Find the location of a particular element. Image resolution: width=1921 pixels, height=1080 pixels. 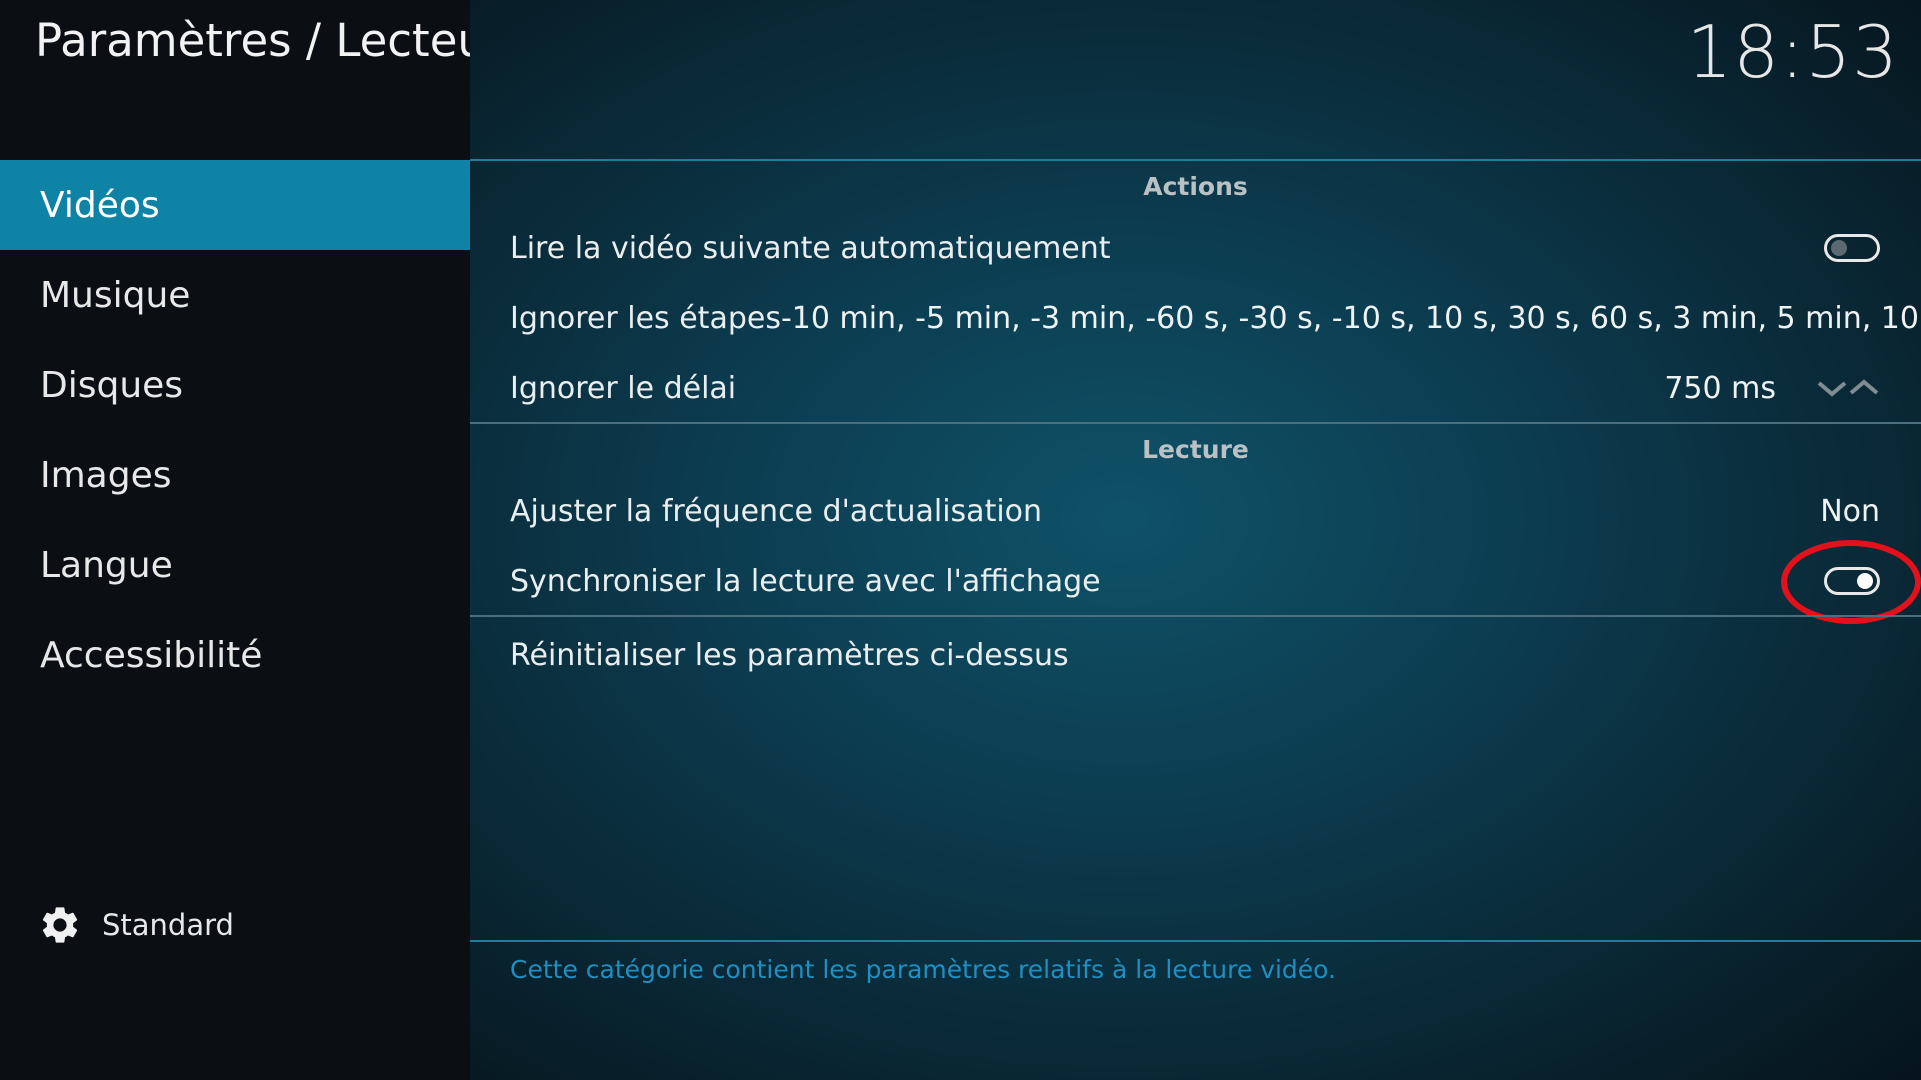

toggle-knob is located at coordinates (1839, 248).